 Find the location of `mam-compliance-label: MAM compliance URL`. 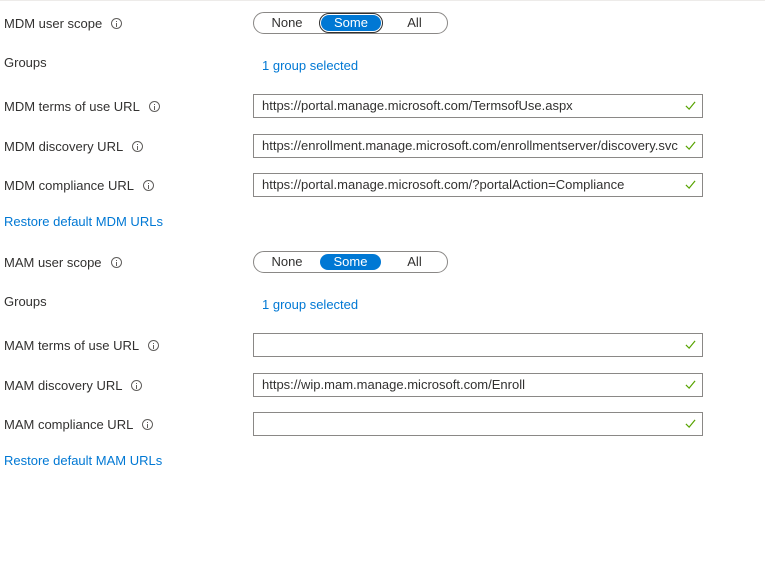

mam-compliance-label: MAM compliance URL is located at coordinates (69, 424).